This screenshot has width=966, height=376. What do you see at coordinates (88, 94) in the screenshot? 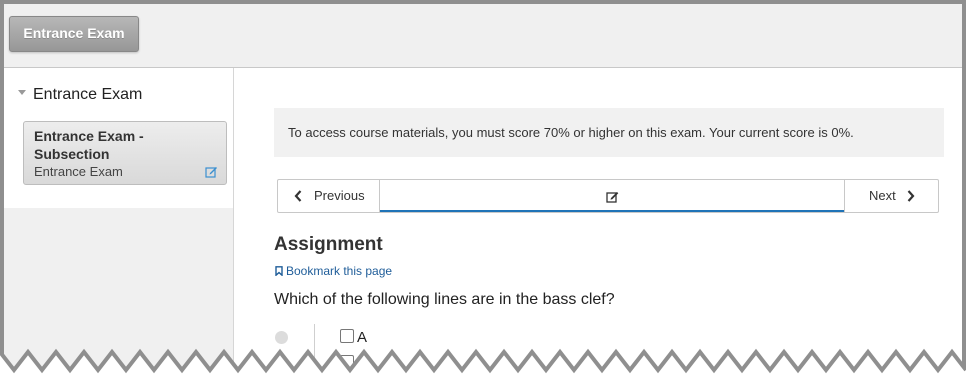
I see `chapter-label: Entrance Exam` at bounding box center [88, 94].